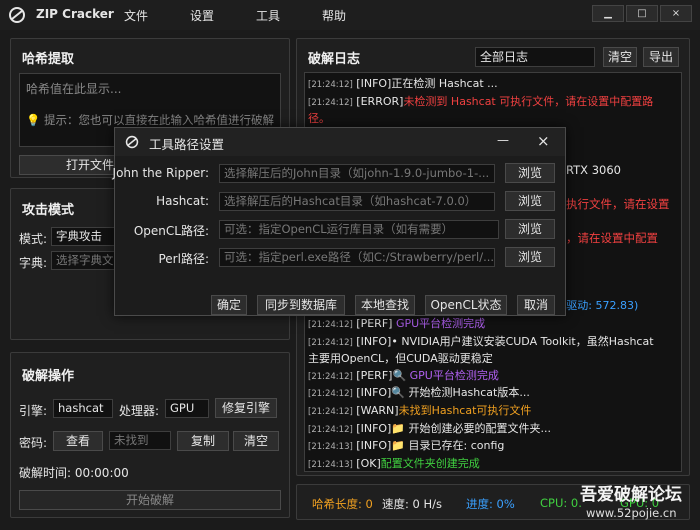 Image resolution: width=700 pixels, height=530 pixels. I want to click on sync-database-button: 同步到数据库, so click(301, 305).